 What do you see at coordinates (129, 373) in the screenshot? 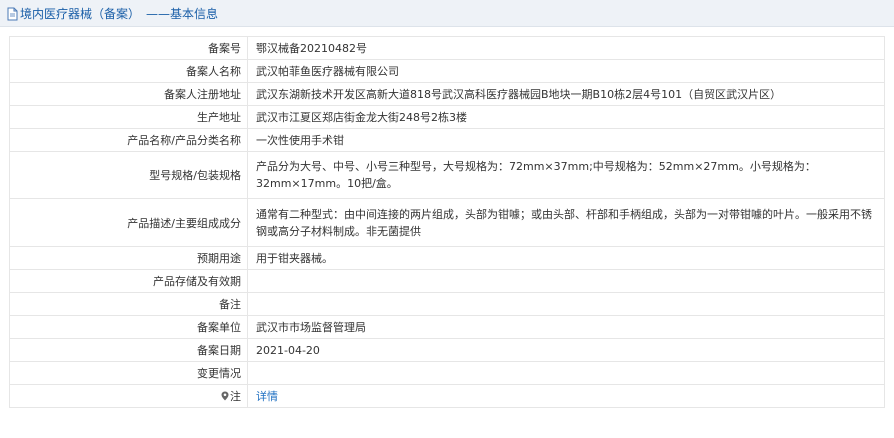
I see `row-label: 变更情况` at bounding box center [129, 373].